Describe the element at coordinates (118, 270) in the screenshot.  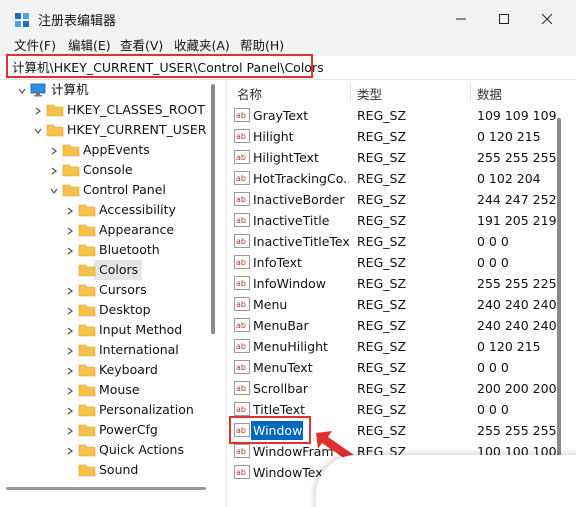
I see `tree-item-colors: Colors` at that location.